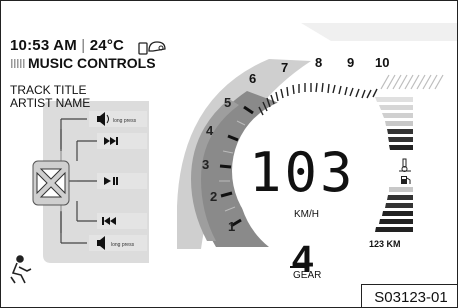 Image resolution: width=458 pixels, height=308 pixels. I want to click on gear-label: GEAR, so click(307, 275).